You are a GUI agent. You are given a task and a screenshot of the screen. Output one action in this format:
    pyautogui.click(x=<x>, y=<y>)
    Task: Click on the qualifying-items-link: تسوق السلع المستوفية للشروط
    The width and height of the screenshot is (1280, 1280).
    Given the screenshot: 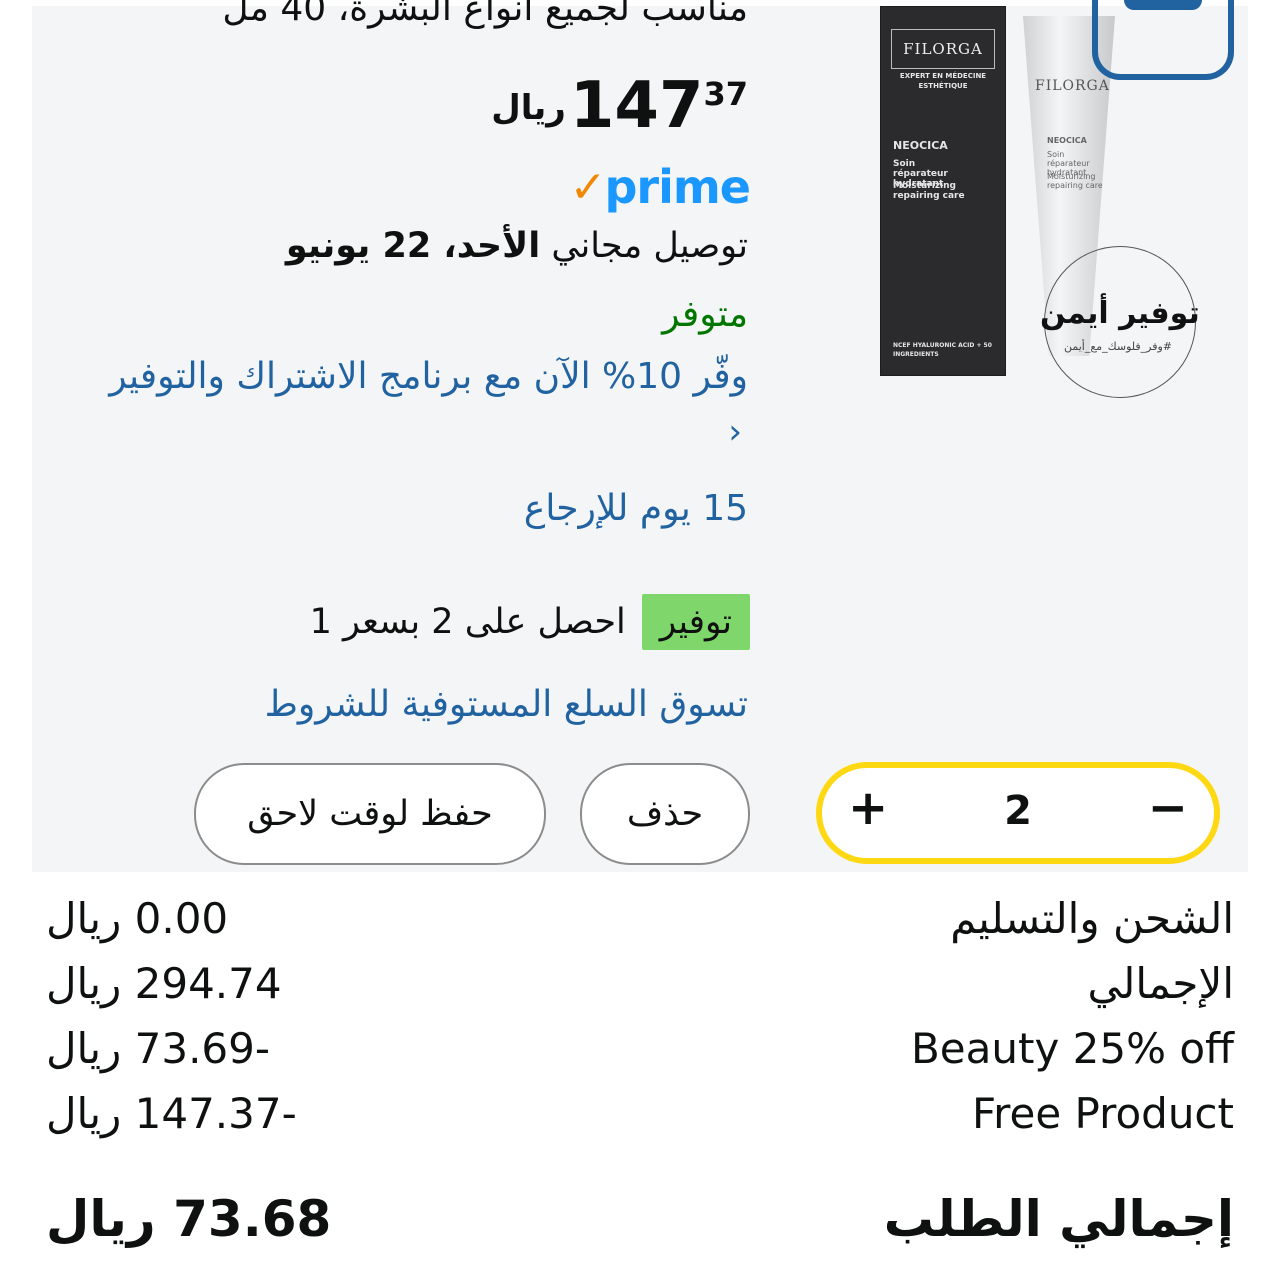 What is the action you would take?
    pyautogui.click(x=506, y=704)
    